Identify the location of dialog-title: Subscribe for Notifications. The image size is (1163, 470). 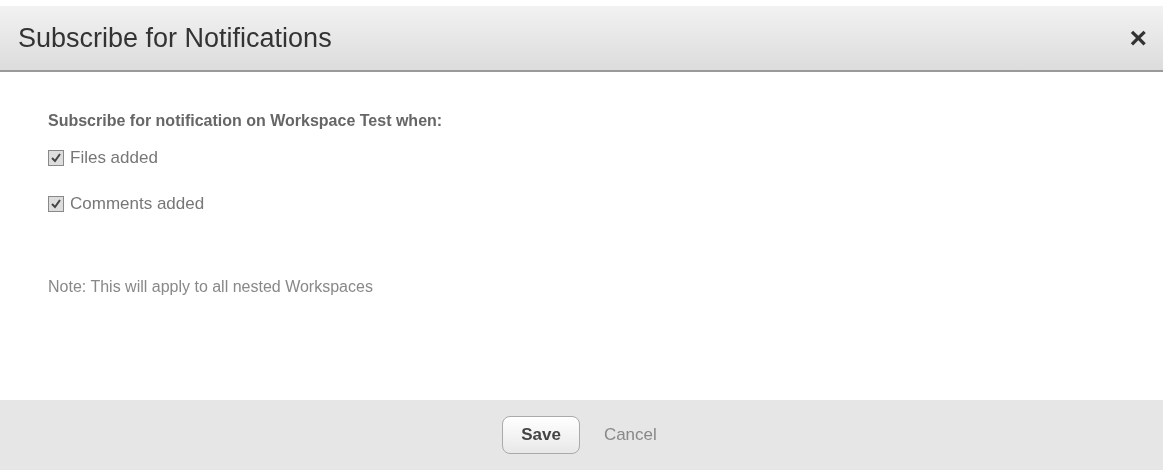
(175, 38).